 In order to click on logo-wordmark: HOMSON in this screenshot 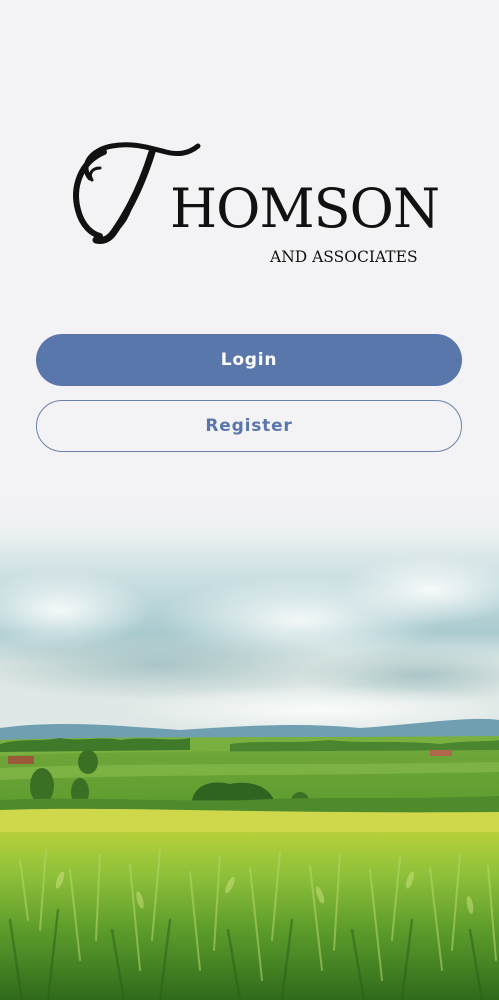, I will do `click(305, 208)`.